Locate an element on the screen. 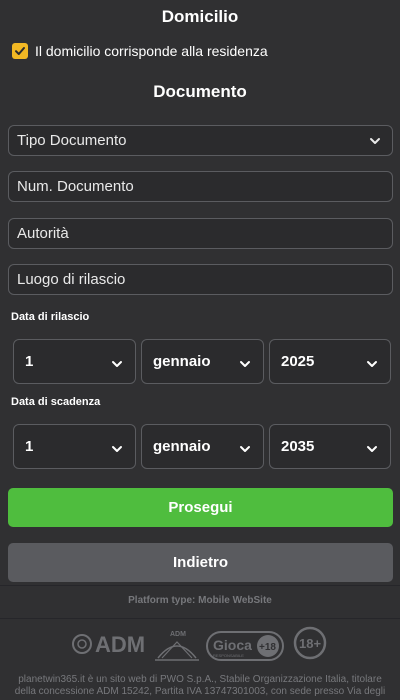 Image resolution: width=400 pixels, height=700 pixels. tipo-documento-label: Tipo Documento is located at coordinates (72, 140).